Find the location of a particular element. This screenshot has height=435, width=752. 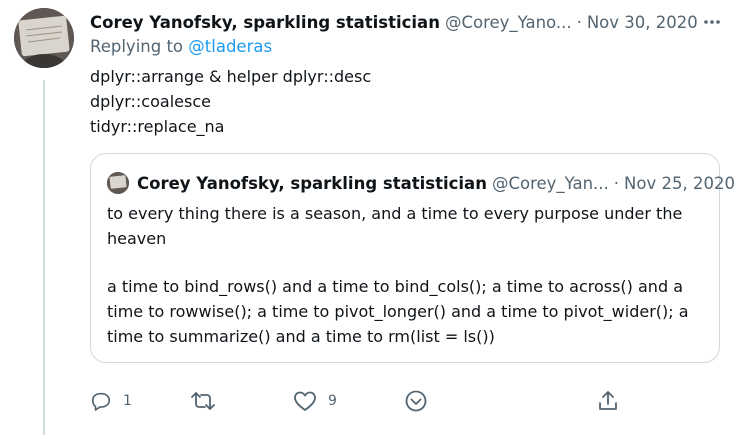

reply-button: 1 is located at coordinates (111, 401).